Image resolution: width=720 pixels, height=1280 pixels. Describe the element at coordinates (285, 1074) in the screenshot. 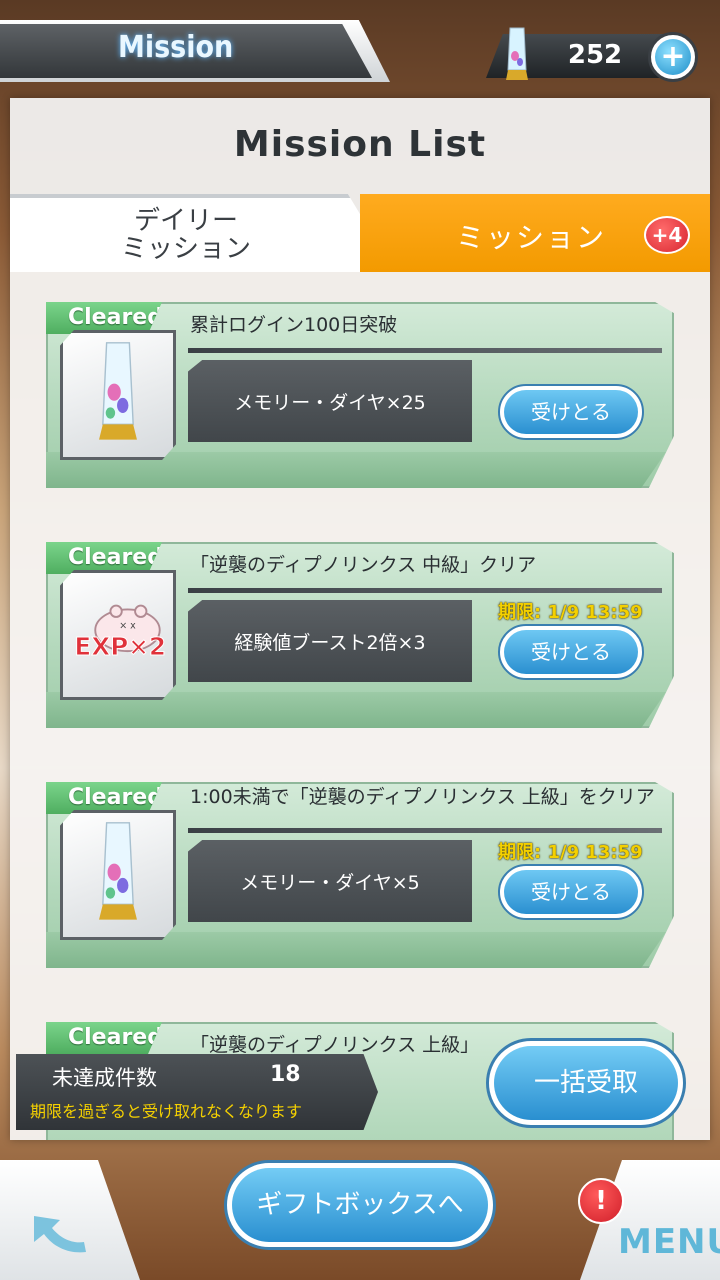

I see `unachieved-count: 18` at that location.